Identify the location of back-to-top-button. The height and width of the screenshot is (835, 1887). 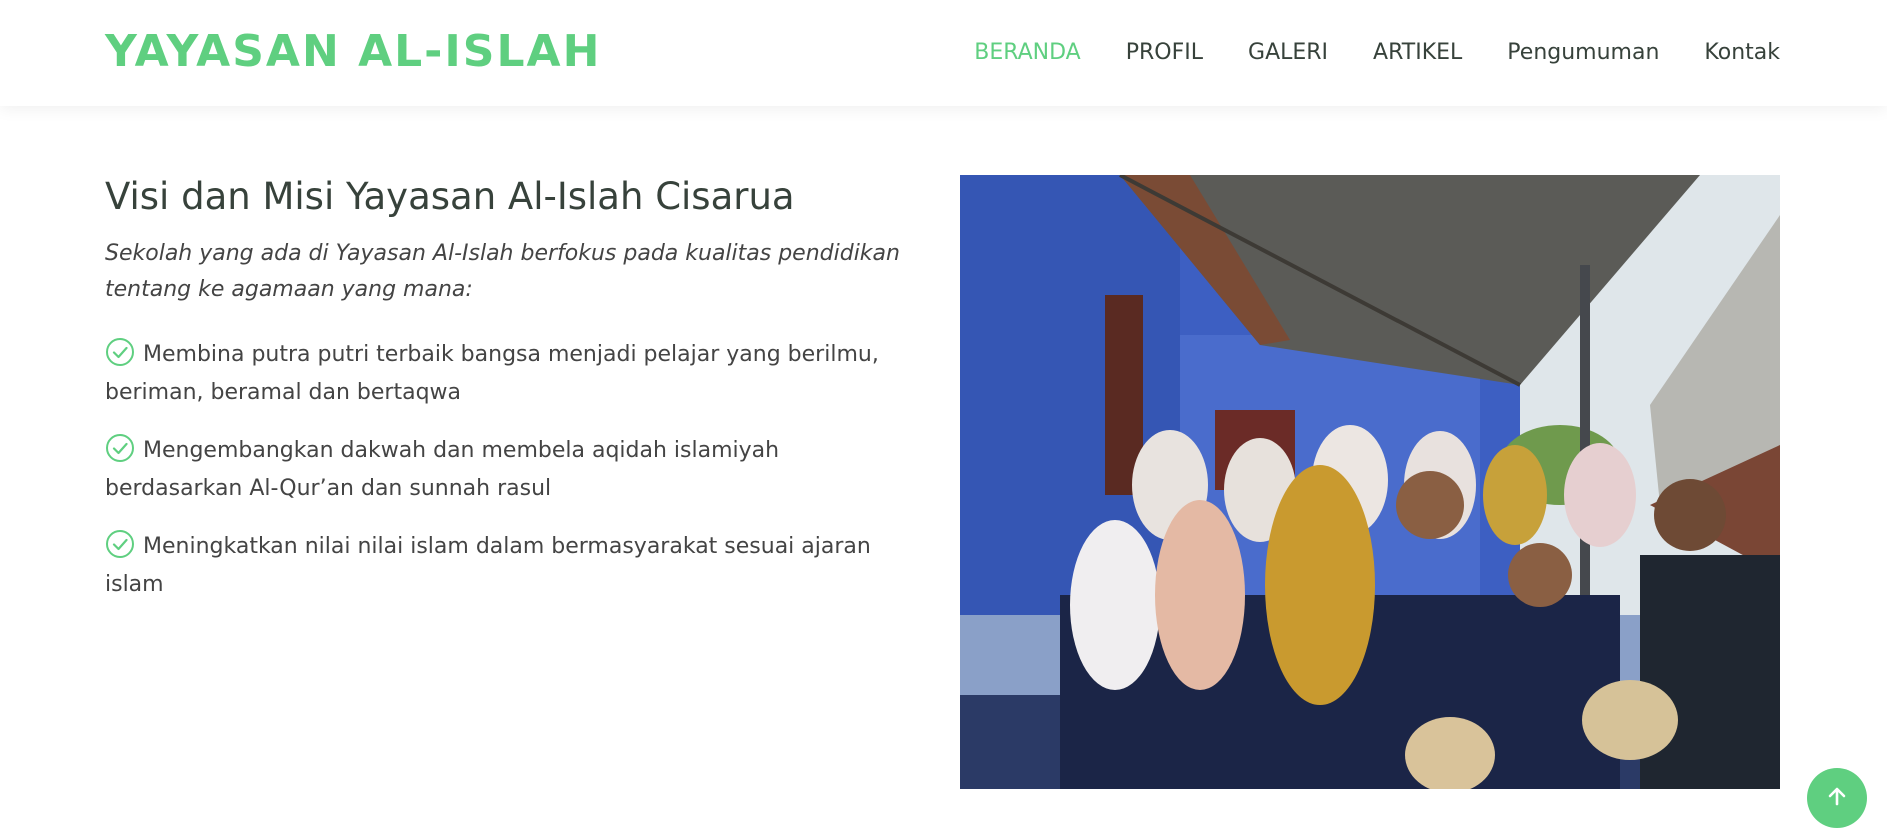
(1837, 798).